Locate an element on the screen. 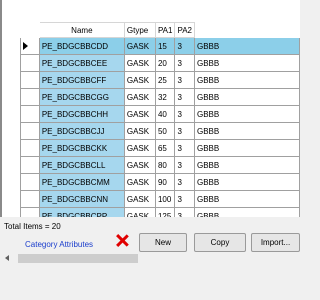 The width and height of the screenshot is (320, 300). cell-pa1: 65 is located at coordinates (165, 148).